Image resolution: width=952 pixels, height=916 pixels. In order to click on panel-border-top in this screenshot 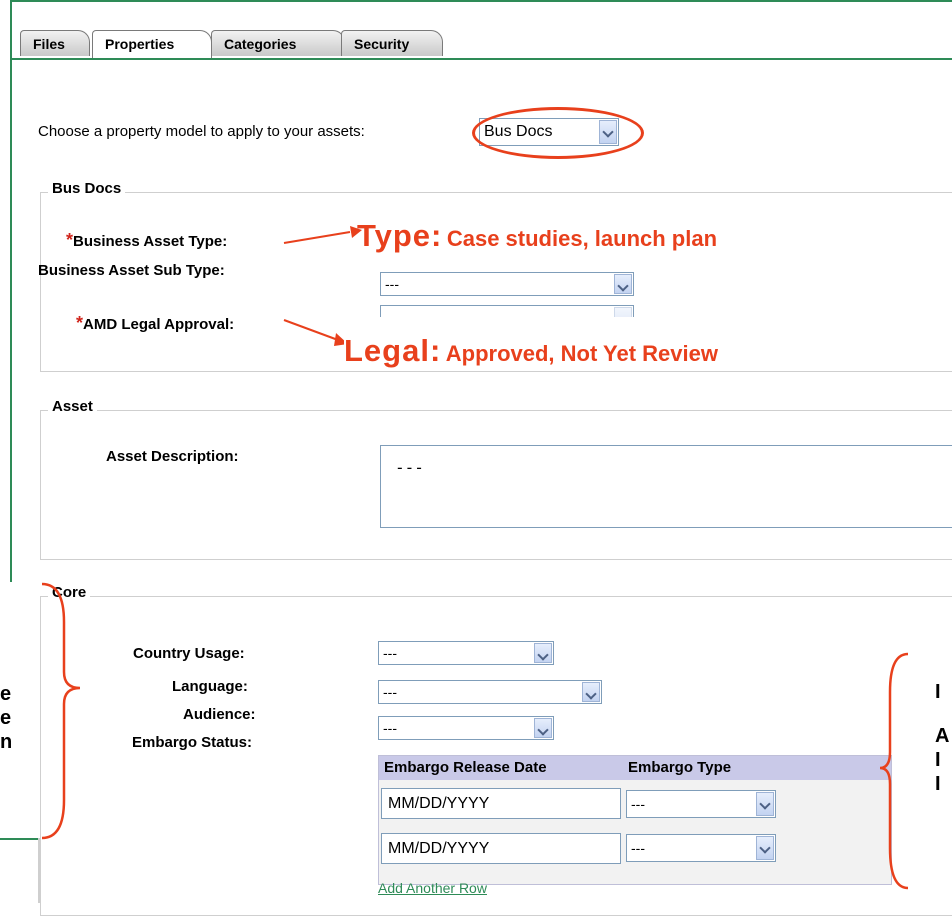, I will do `click(481, 1)`.